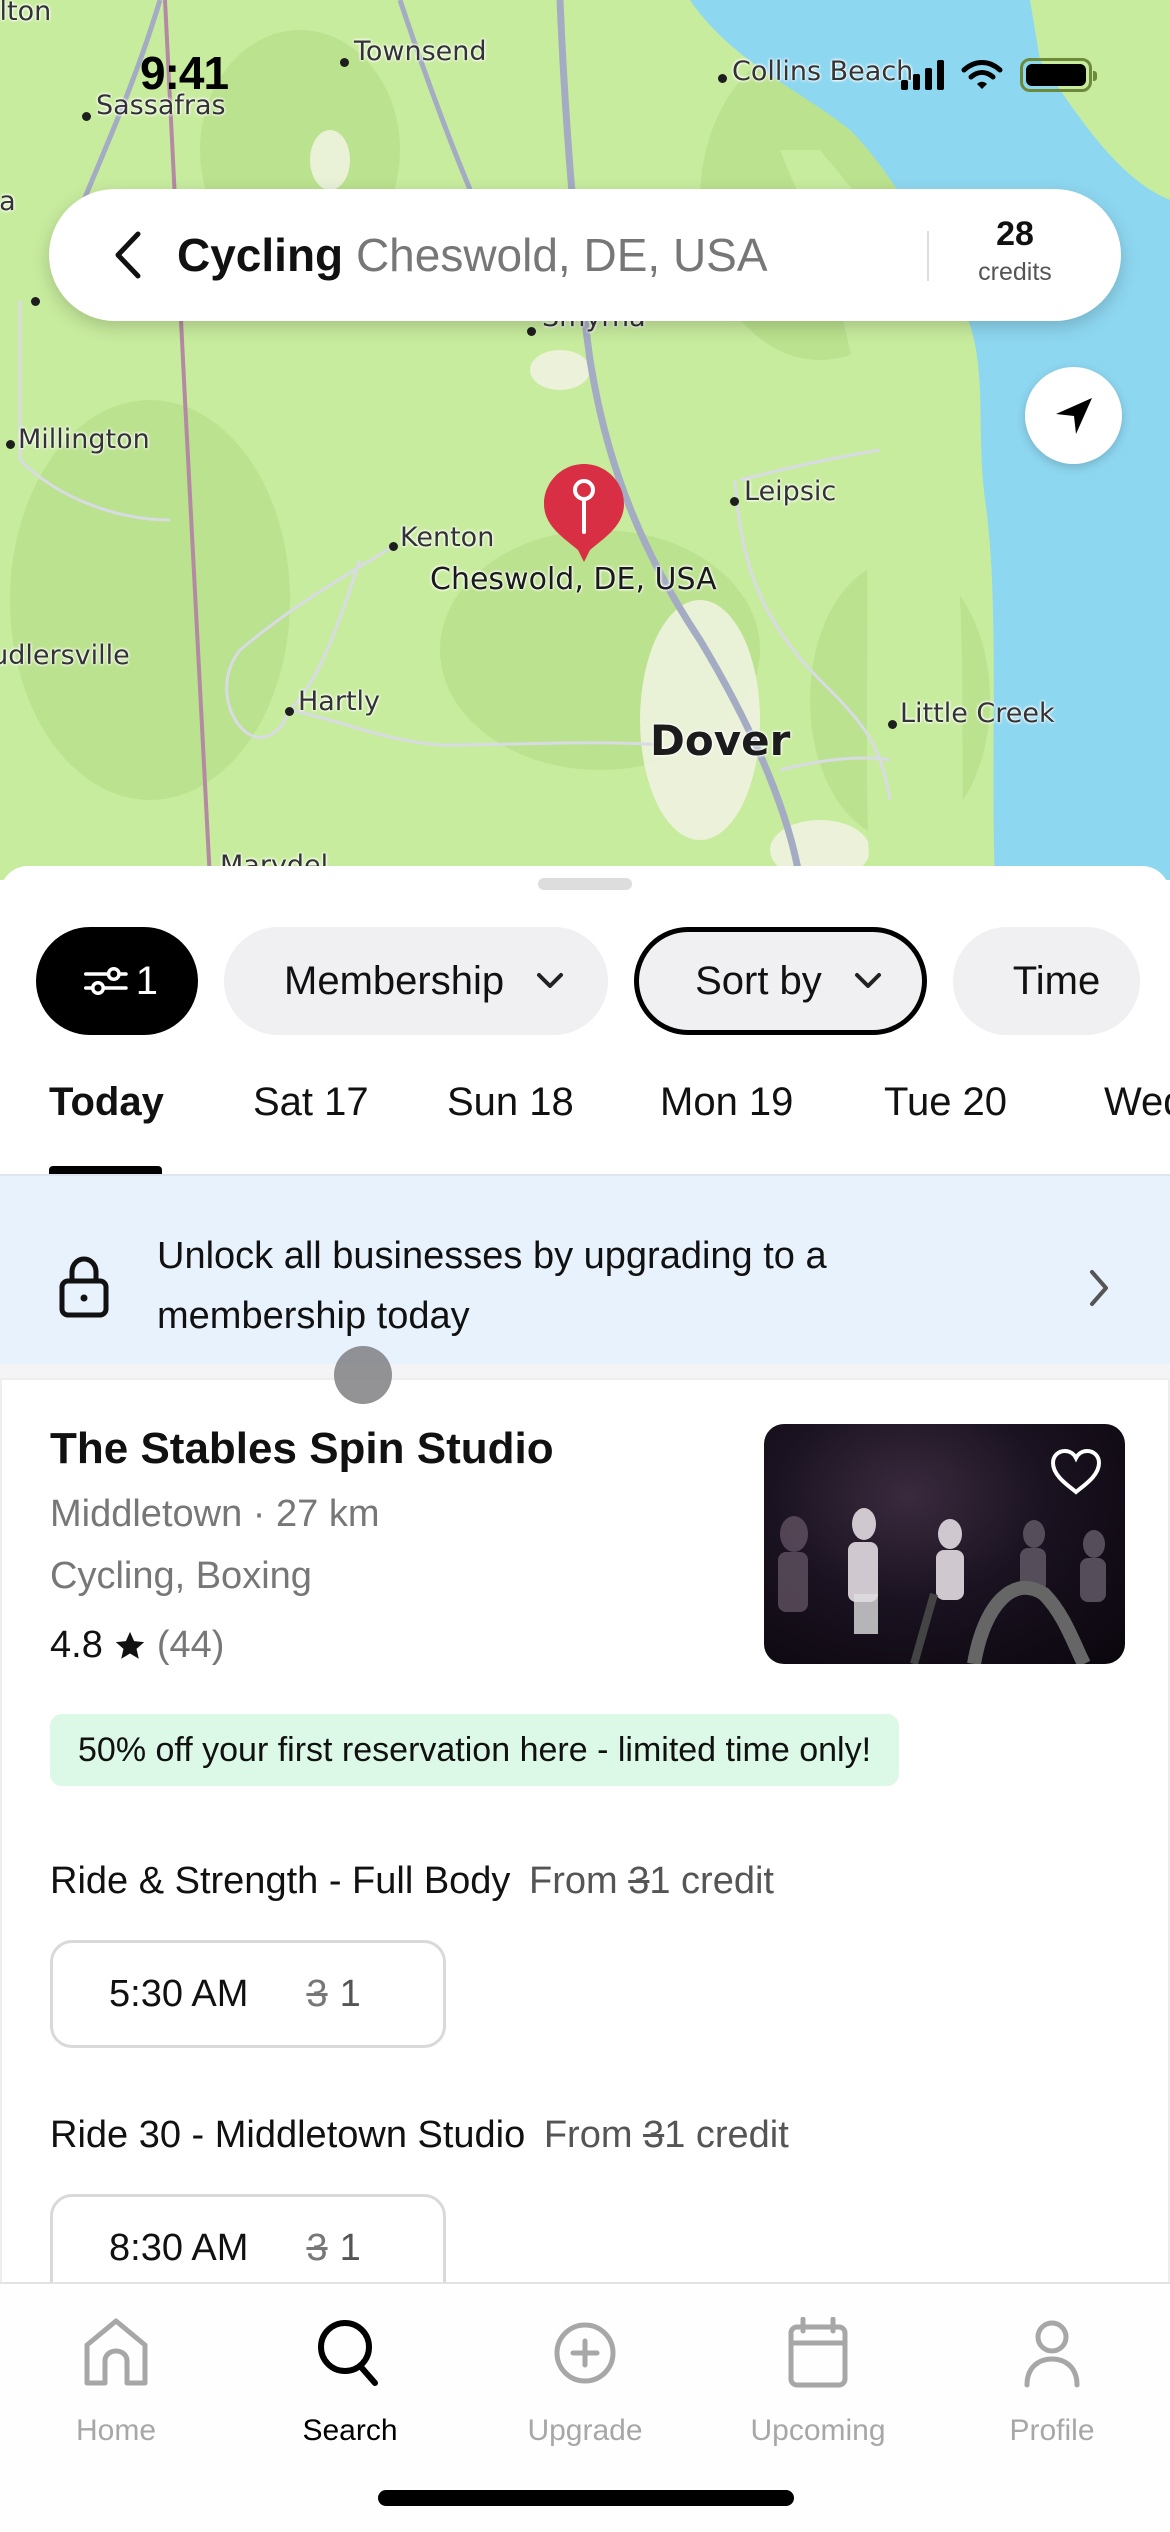 This screenshot has width=1170, height=2532. I want to click on tab-label: Upcoming, so click(818, 2430).